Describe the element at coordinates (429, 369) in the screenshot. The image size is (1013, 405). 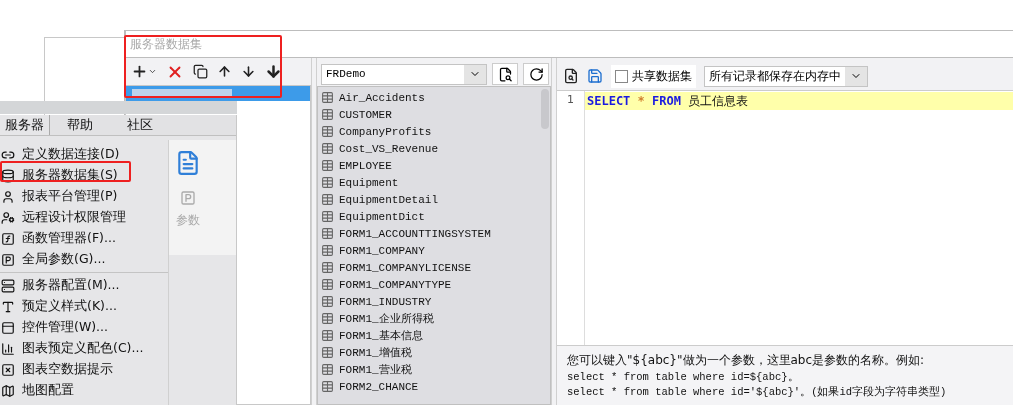
I see `table-item: FORM1_营业税` at that location.